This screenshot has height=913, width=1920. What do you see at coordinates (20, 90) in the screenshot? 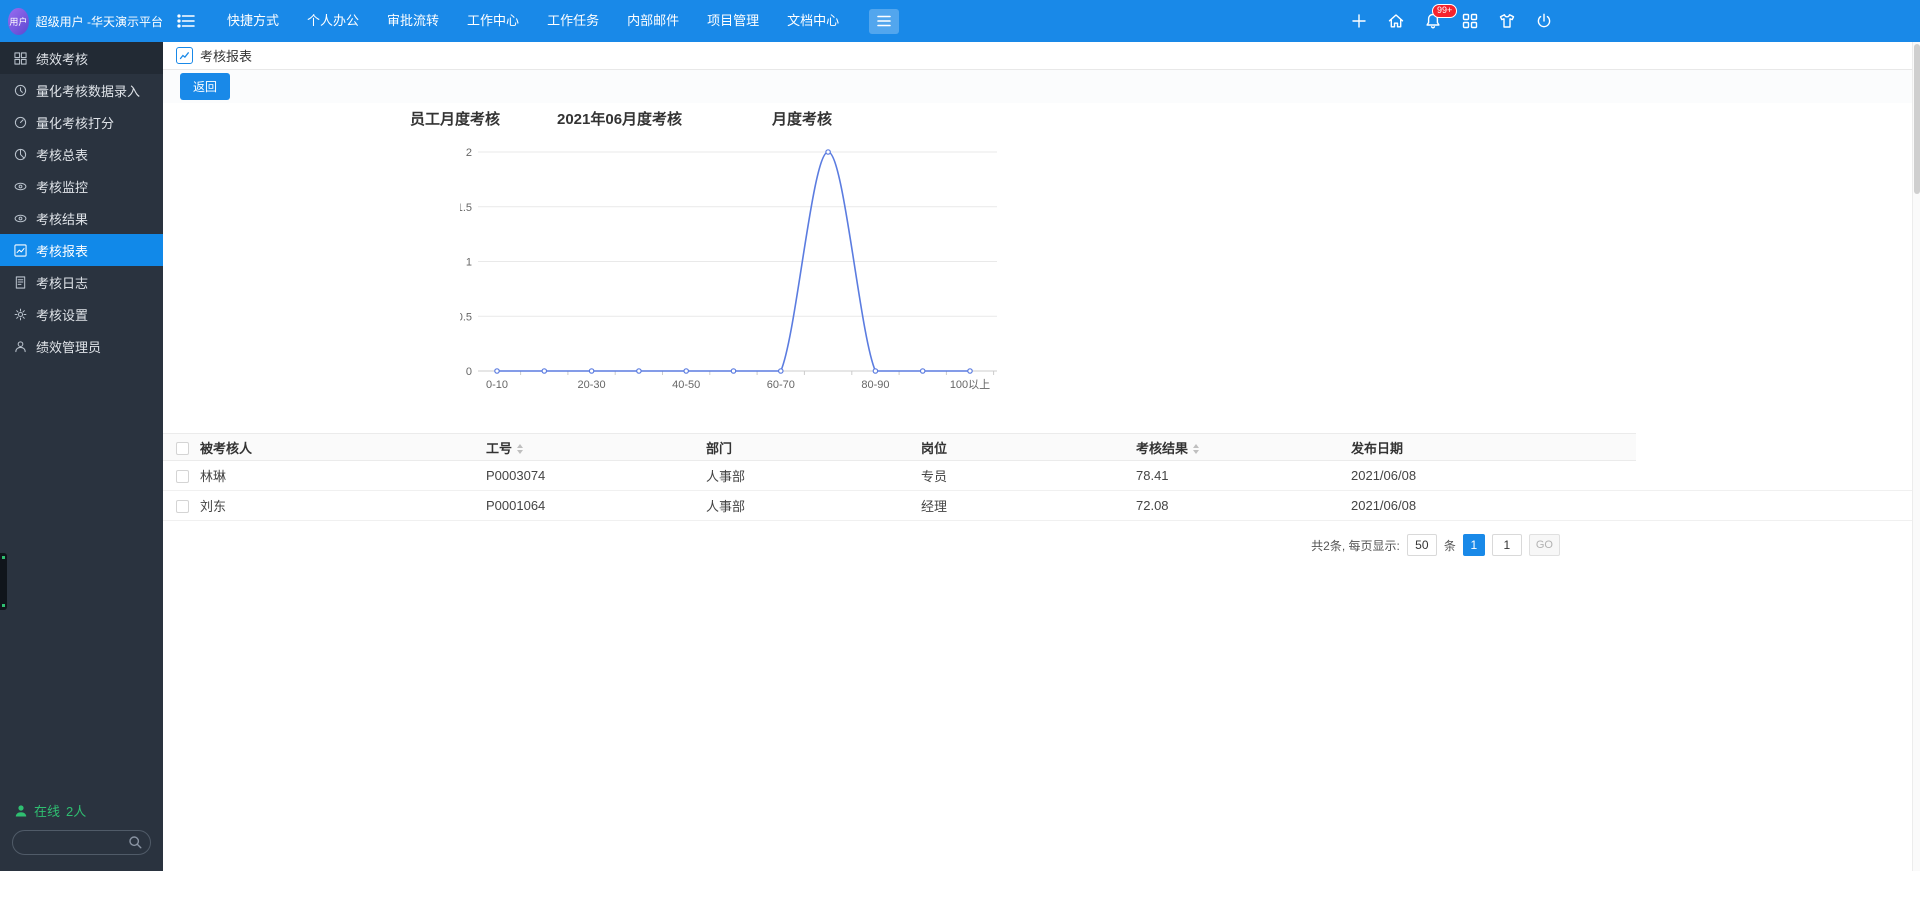
I see `clock-icon` at bounding box center [20, 90].